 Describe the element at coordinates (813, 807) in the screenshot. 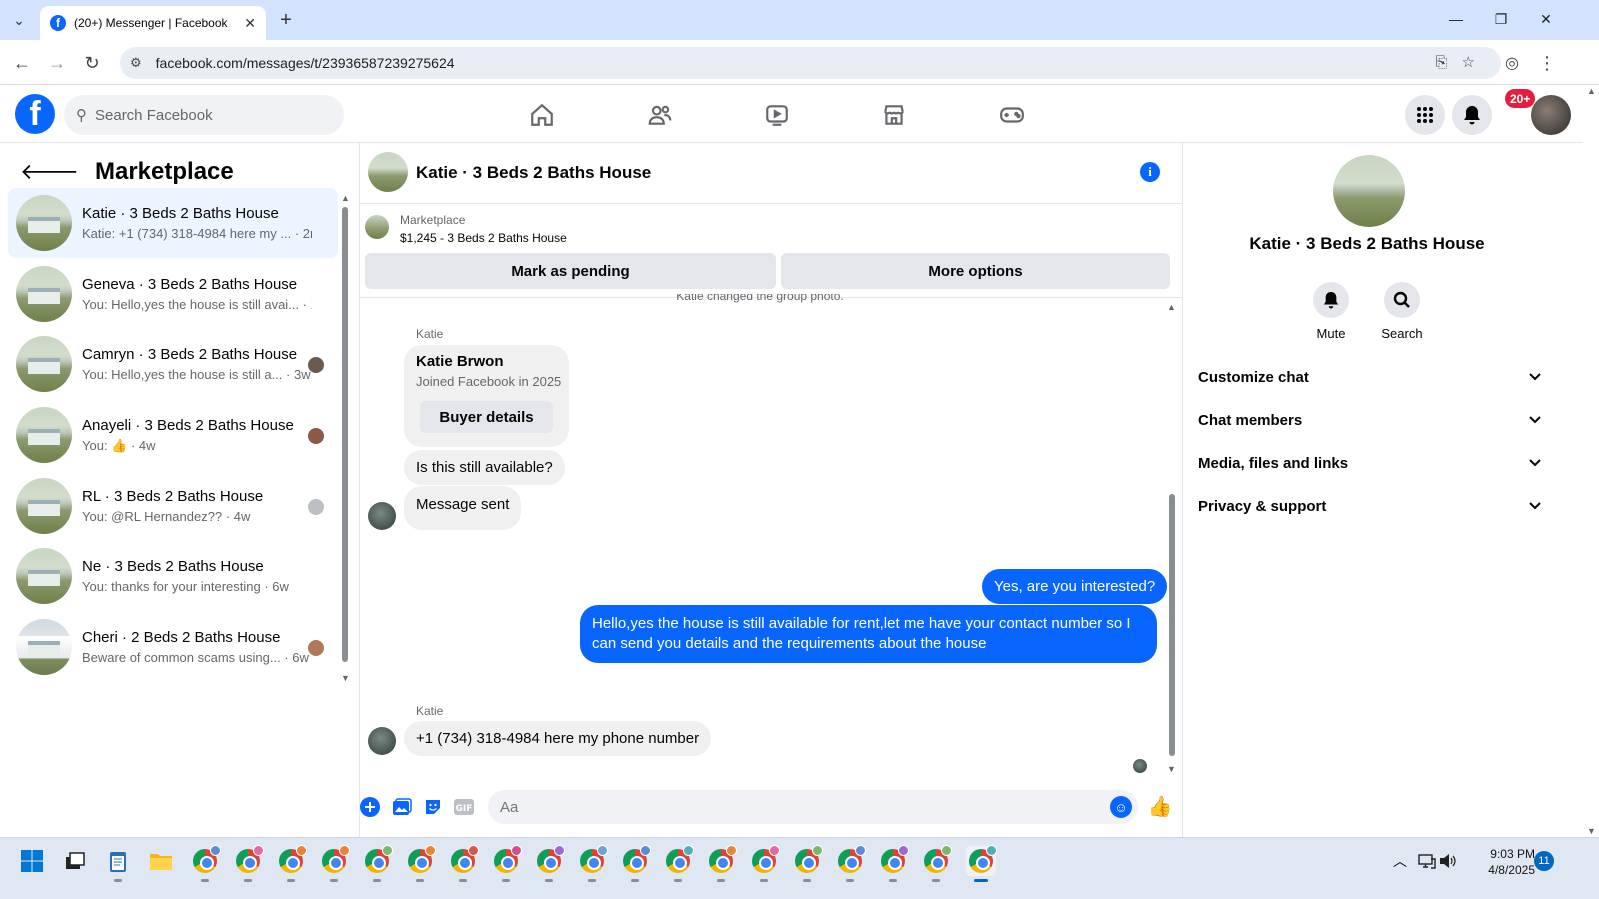

I see `message-input` at that location.